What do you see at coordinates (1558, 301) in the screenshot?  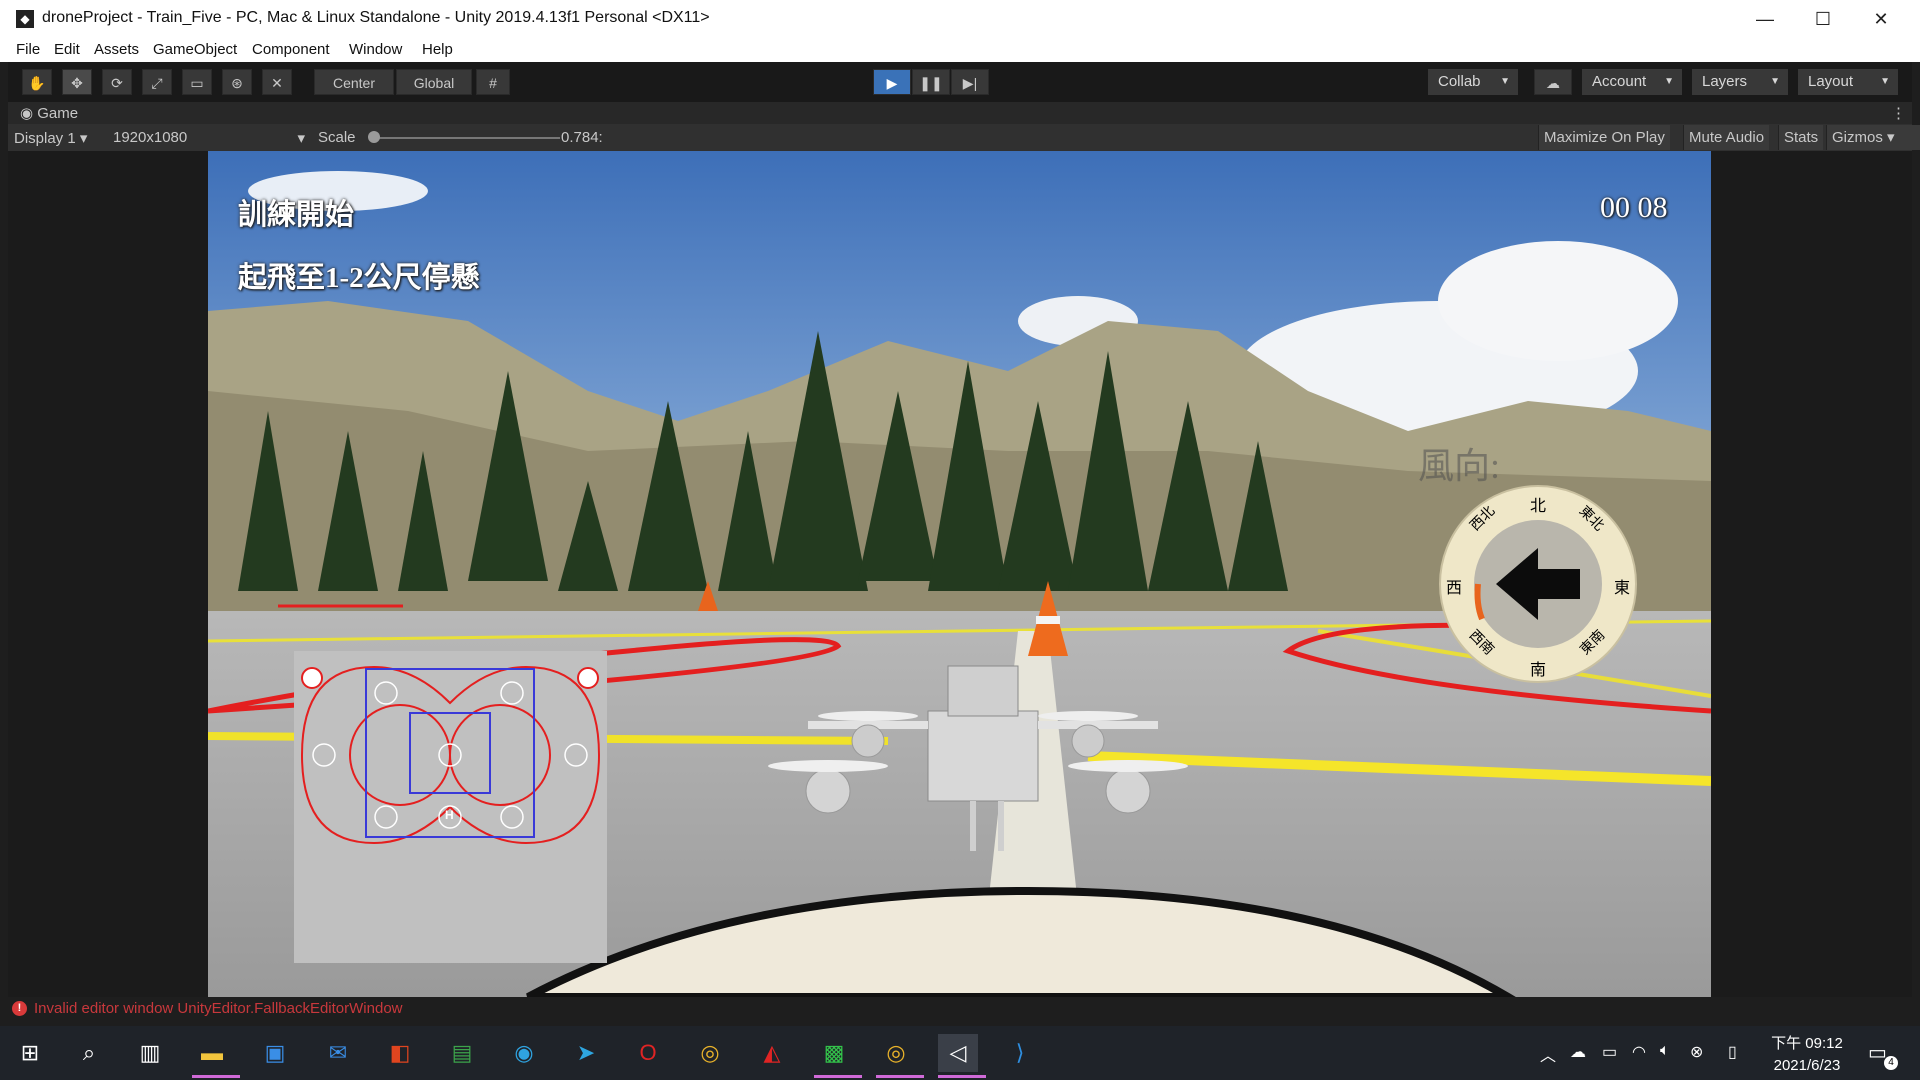 I see `cloud` at bounding box center [1558, 301].